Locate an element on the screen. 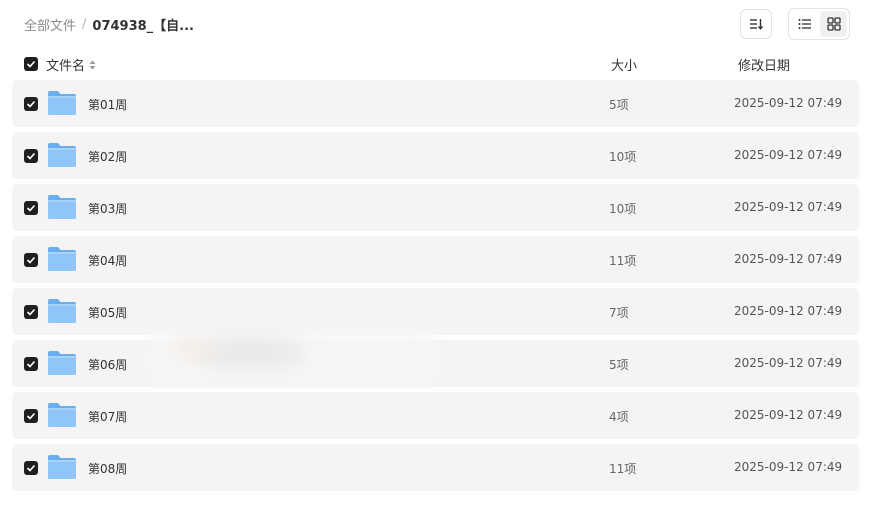 The height and width of the screenshot is (514, 874). table-row: 第01周 5项 2025-09-12 07:49 is located at coordinates (435, 103).